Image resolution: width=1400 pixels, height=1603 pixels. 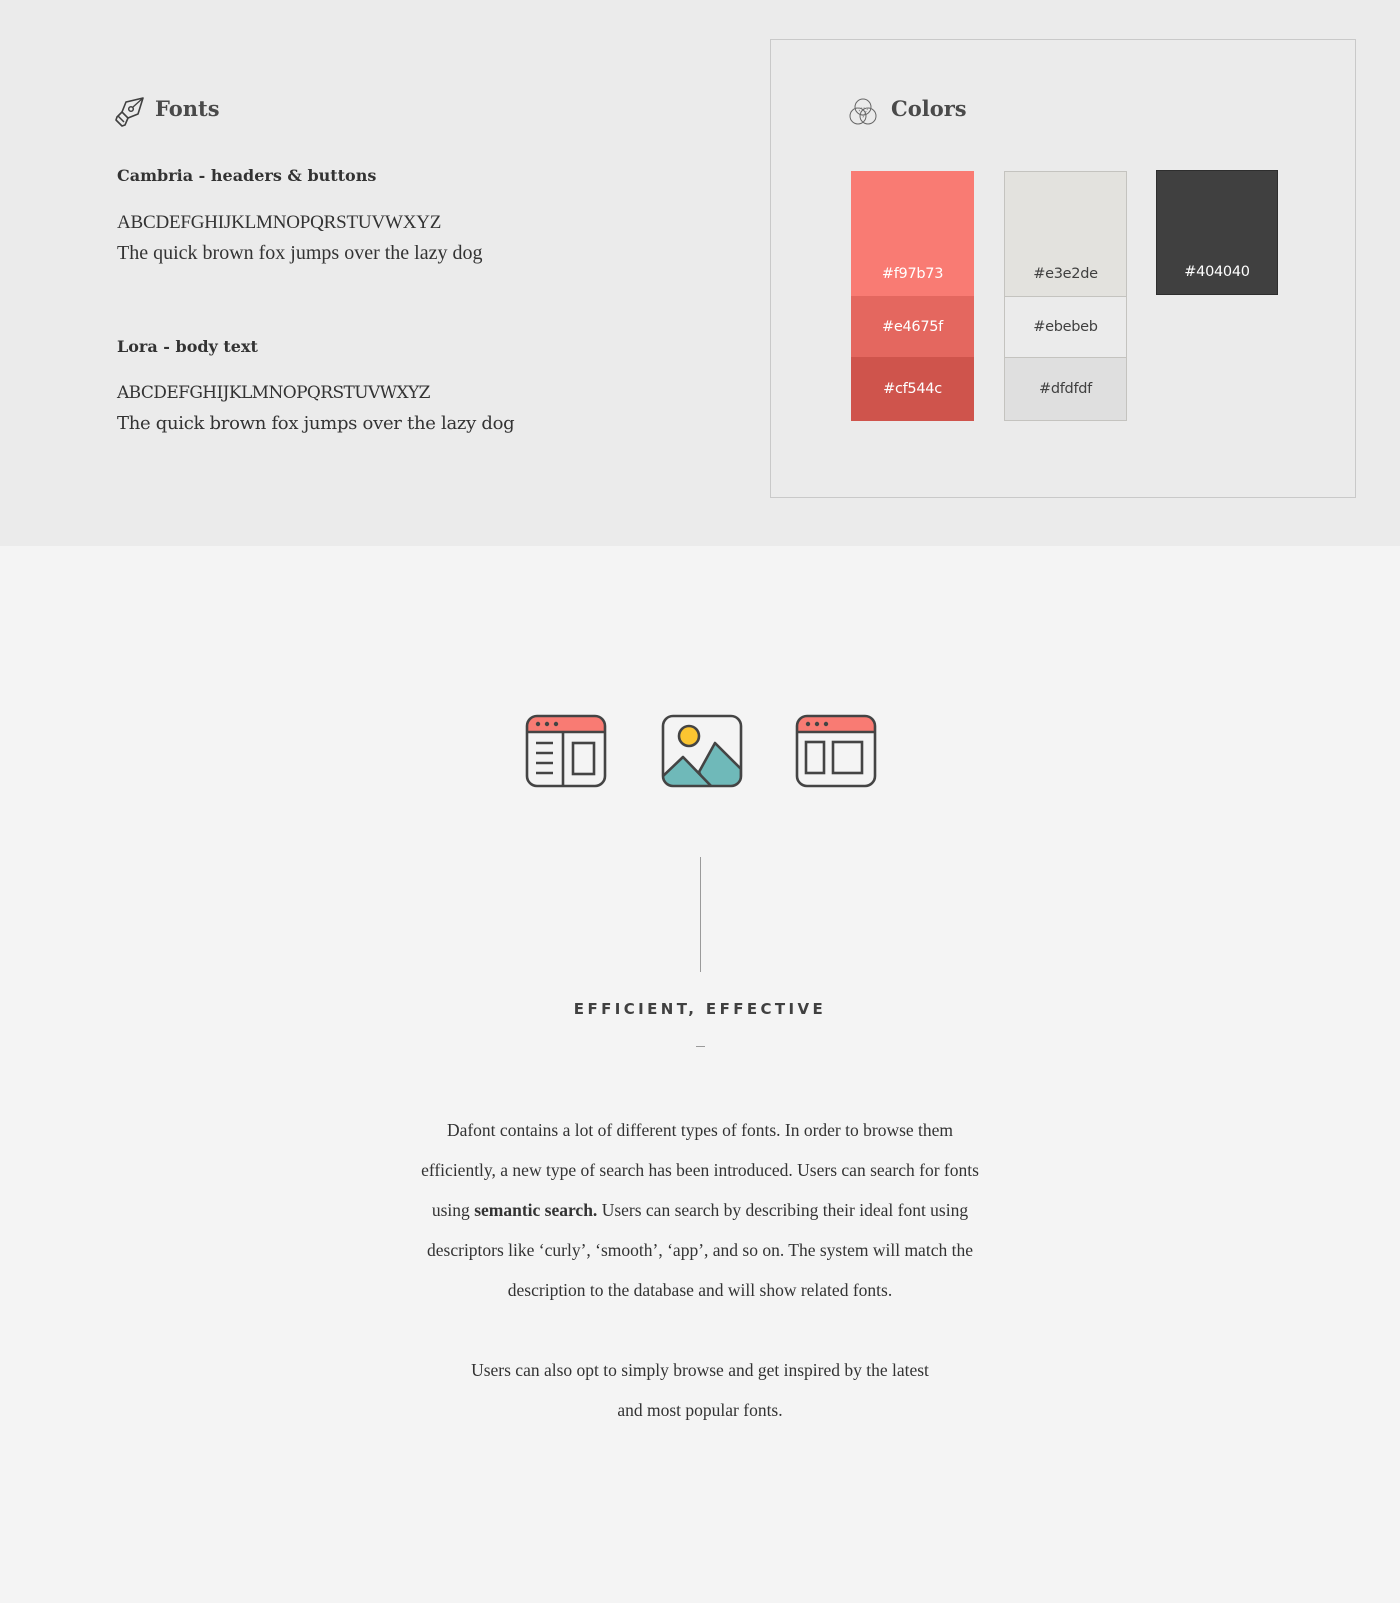 What do you see at coordinates (129, 112) in the screenshot?
I see `pen-nib-icon` at bounding box center [129, 112].